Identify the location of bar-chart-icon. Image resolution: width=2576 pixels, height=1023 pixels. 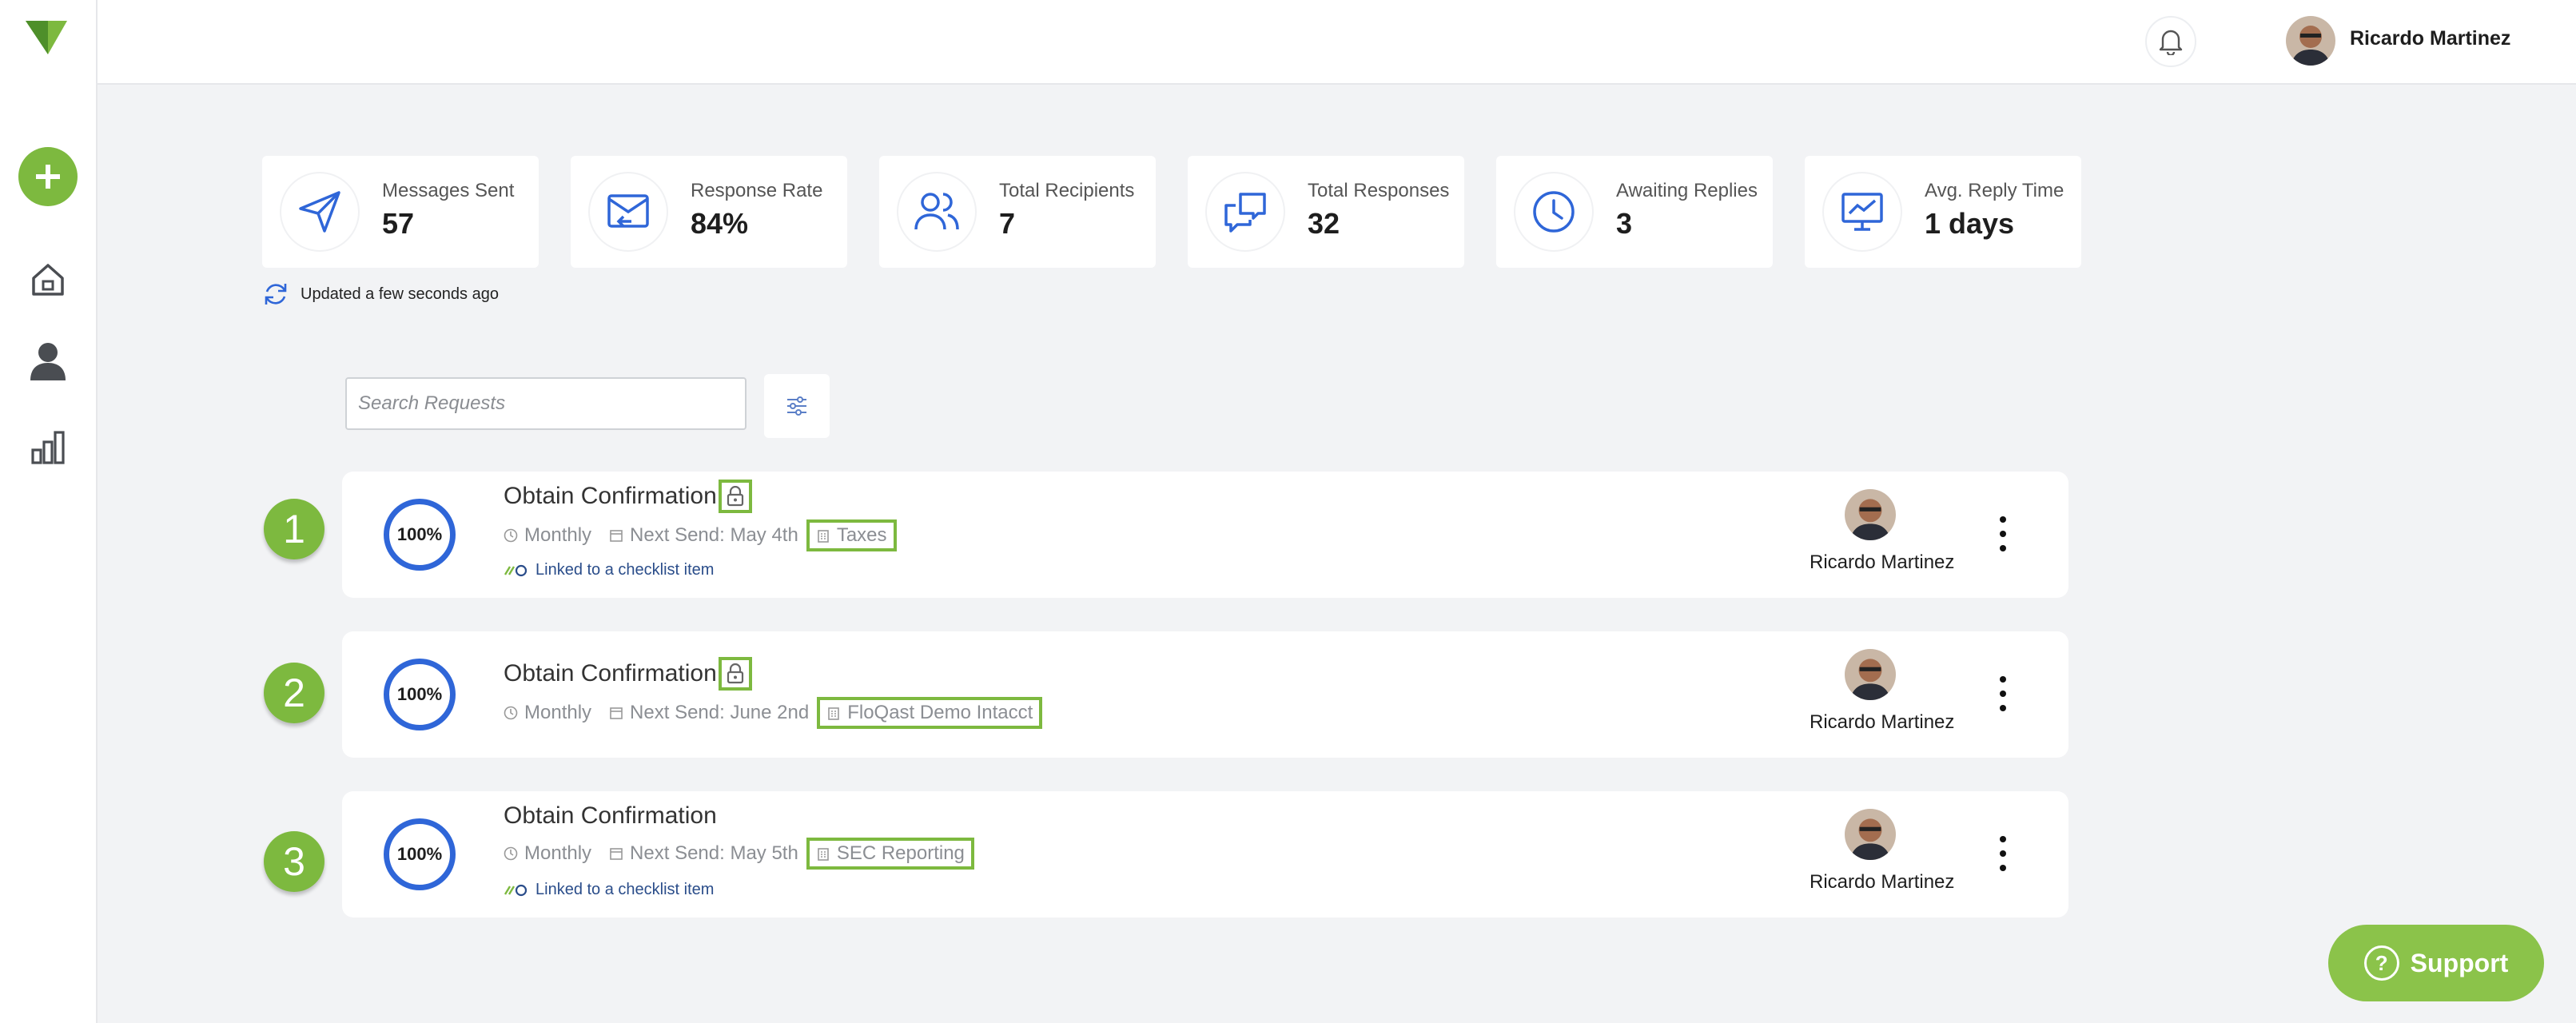
(48, 447).